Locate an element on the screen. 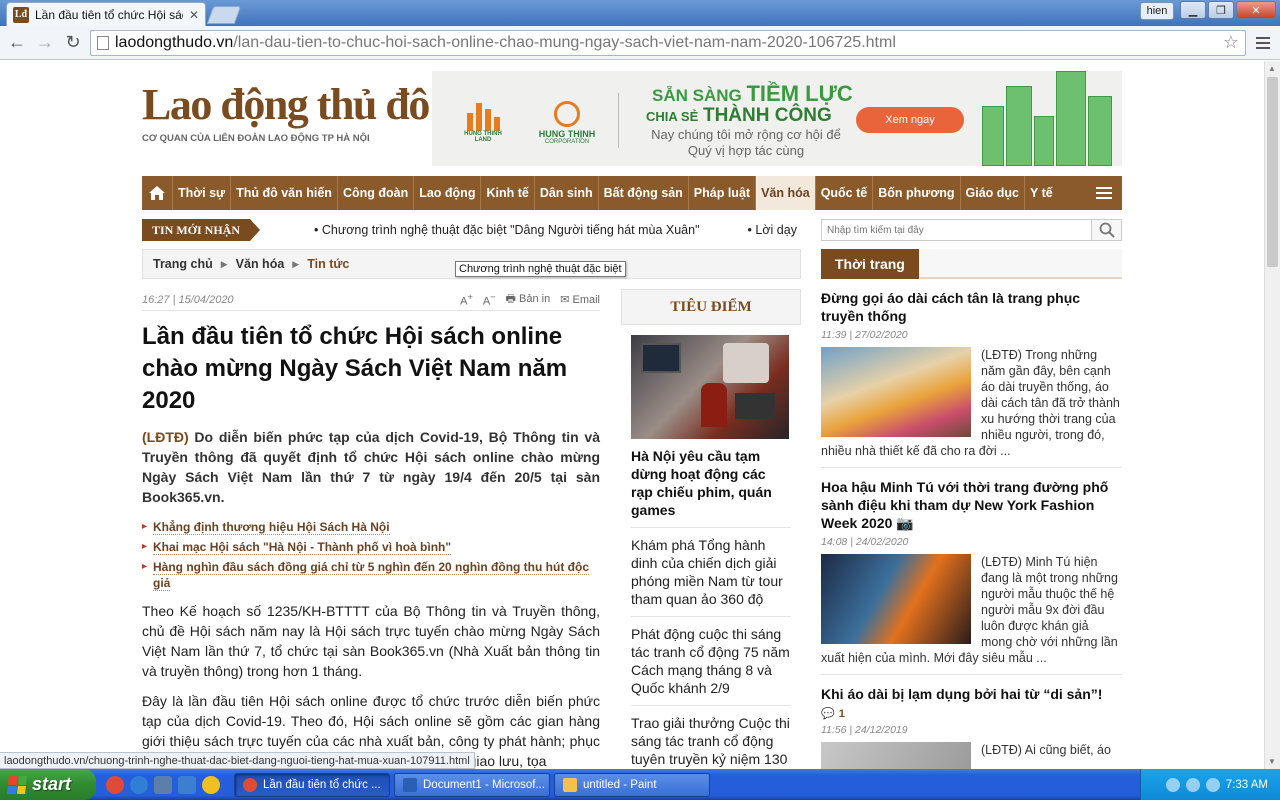  close-window-button: ✕ is located at coordinates (1256, 10).